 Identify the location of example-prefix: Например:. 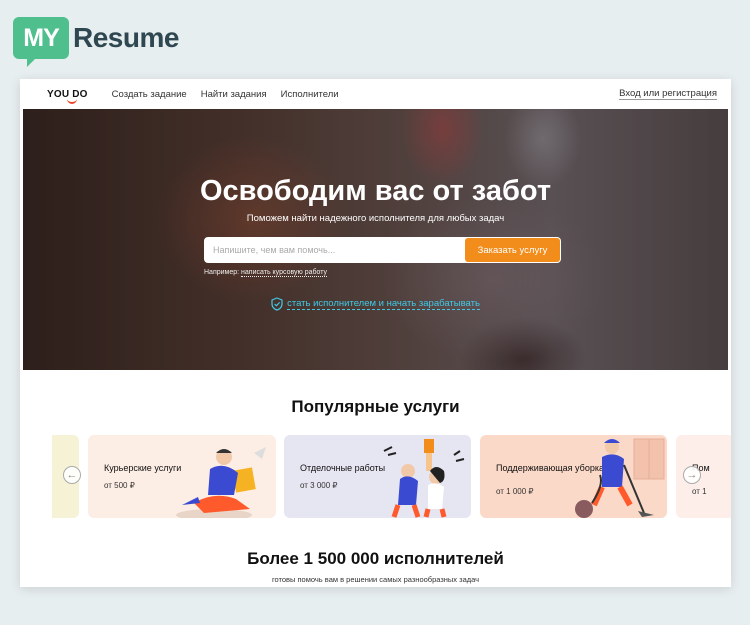
(222, 272).